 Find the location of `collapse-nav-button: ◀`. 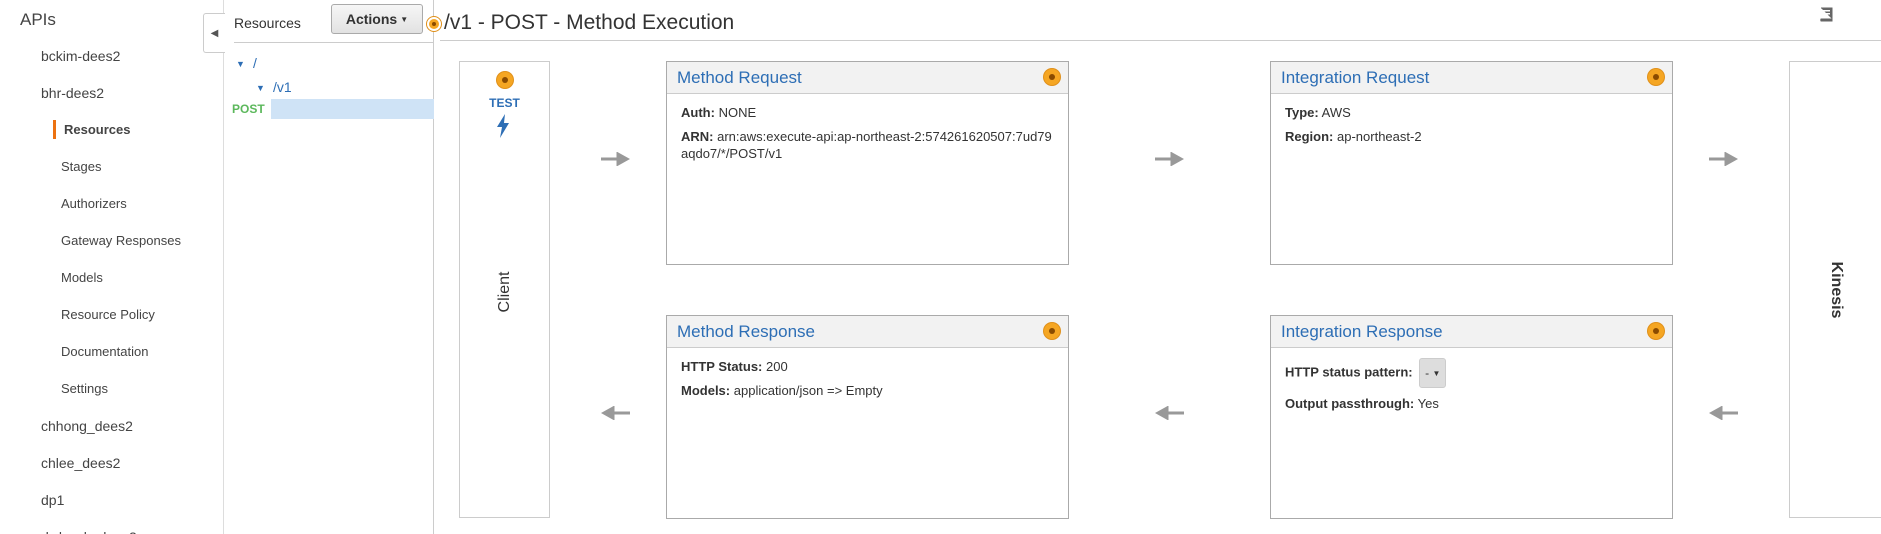

collapse-nav-button: ◀ is located at coordinates (214, 33).